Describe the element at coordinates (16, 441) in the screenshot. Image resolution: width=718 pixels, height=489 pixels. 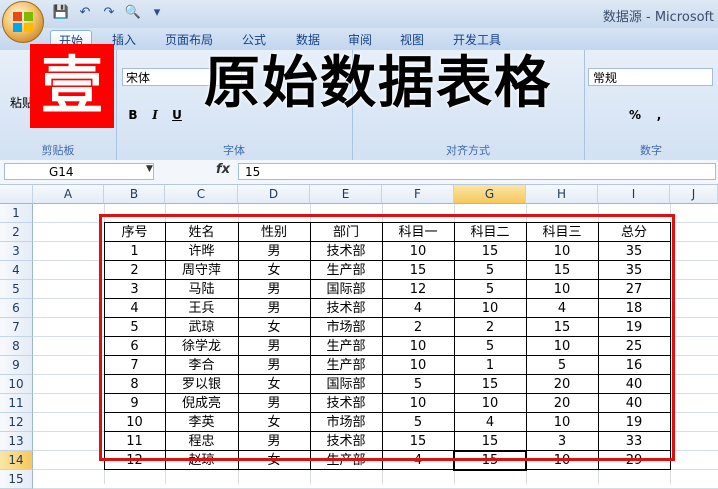
I see `row-header-13: 13` at that location.